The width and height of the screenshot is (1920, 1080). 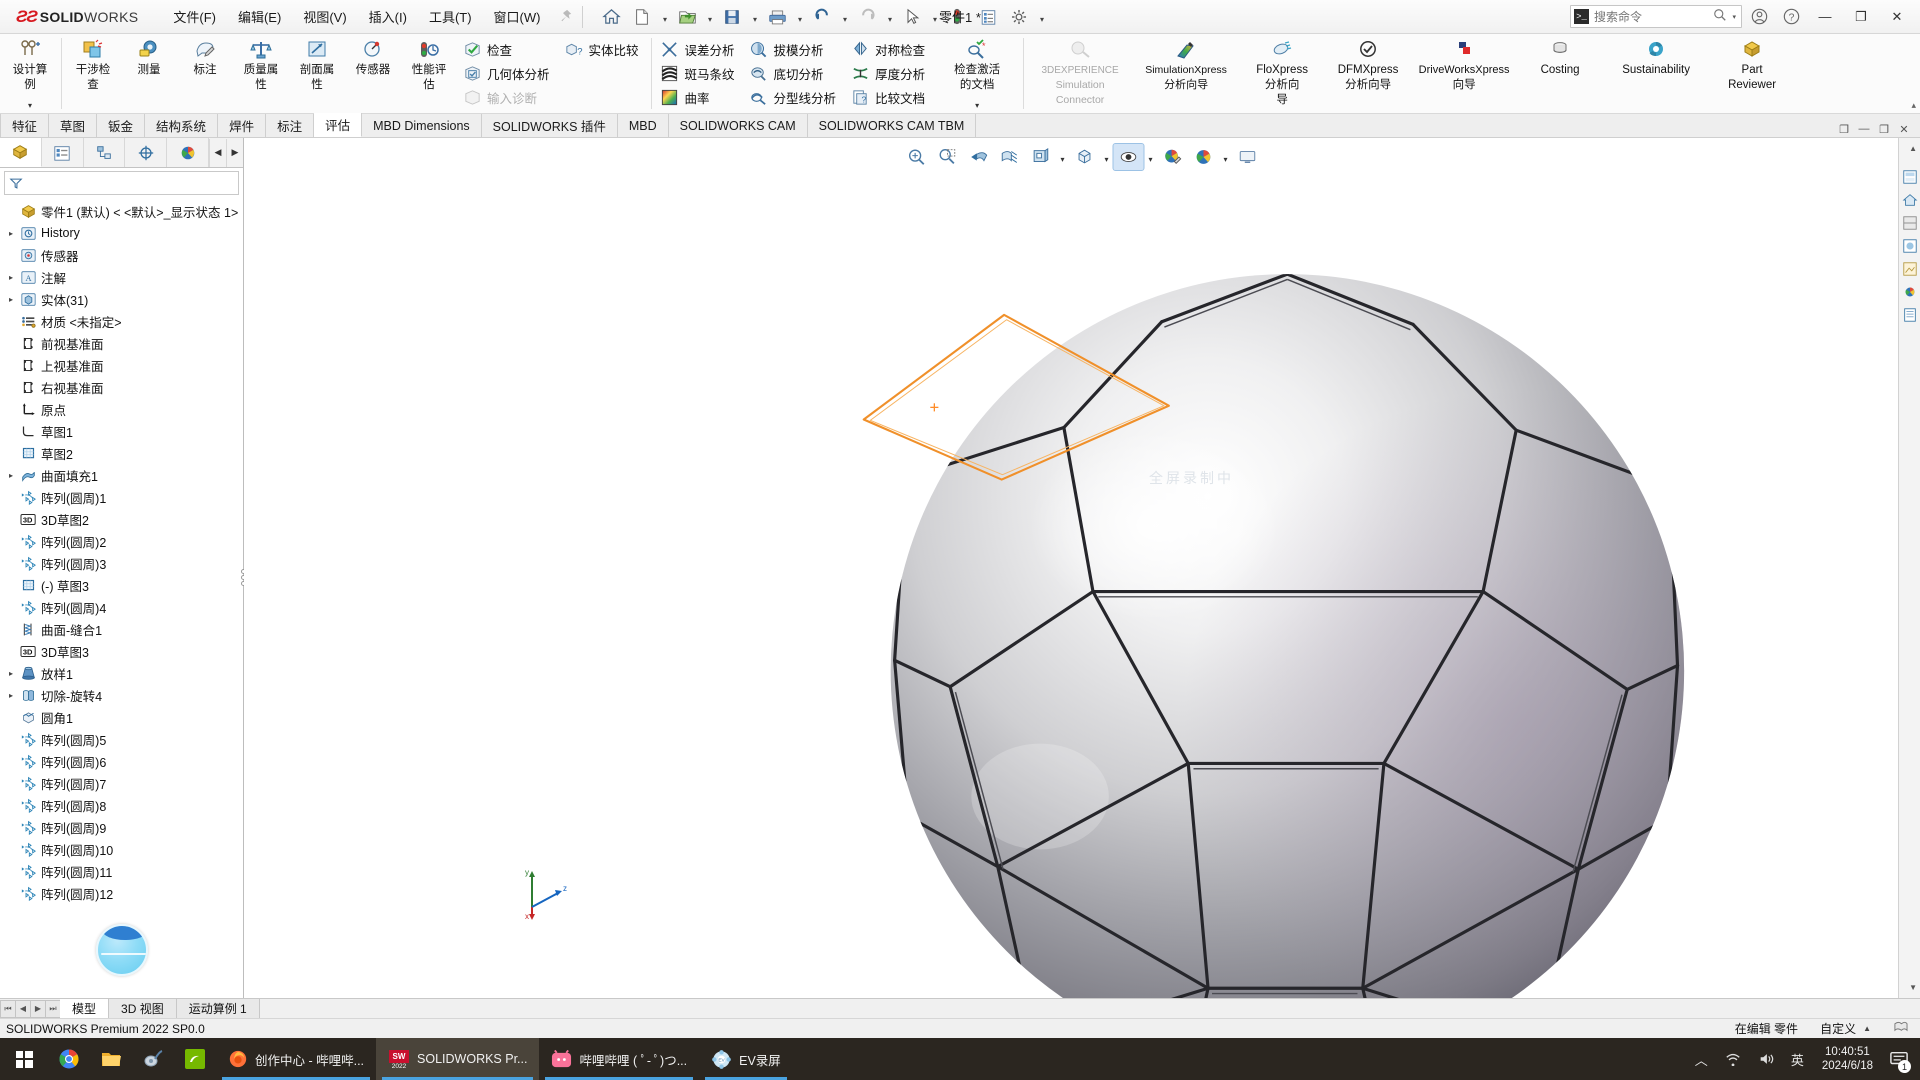 What do you see at coordinates (121, 849) in the screenshot?
I see `tree-item: ▸ 阵列(圆周)10` at bounding box center [121, 849].